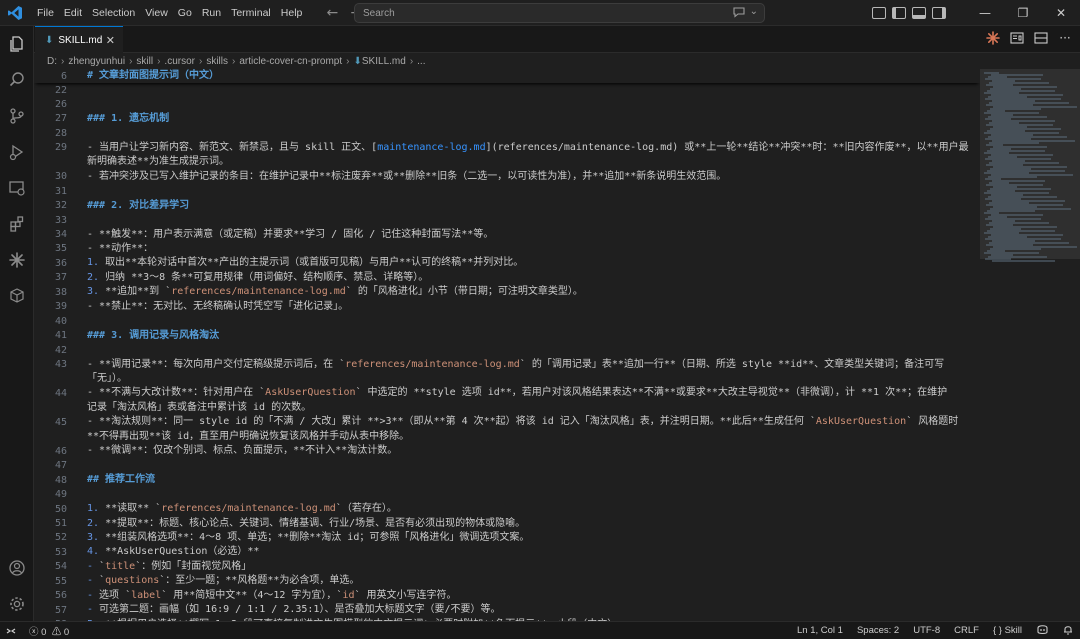 This screenshot has width=1080, height=639. I want to click on end-of-line: CRLF, so click(966, 630).